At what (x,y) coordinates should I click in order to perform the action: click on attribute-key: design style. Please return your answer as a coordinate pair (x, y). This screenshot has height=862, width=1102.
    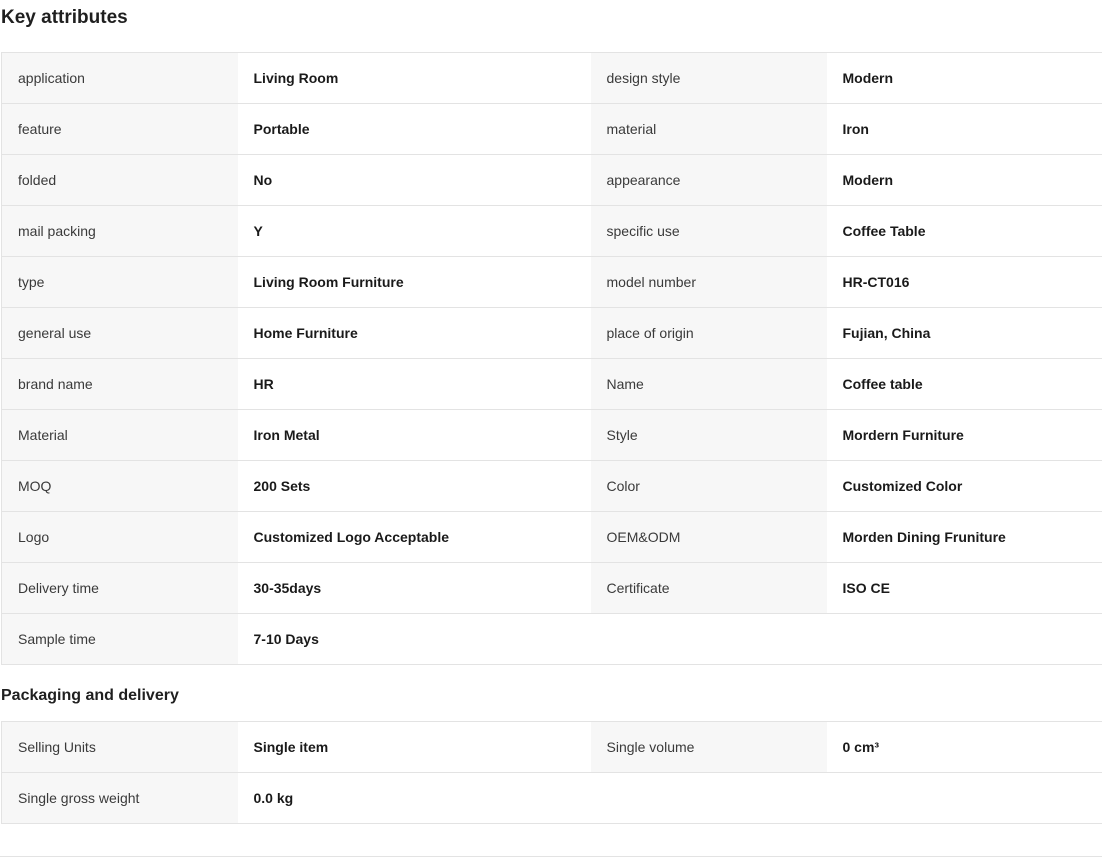
    Looking at the image, I should click on (708, 78).